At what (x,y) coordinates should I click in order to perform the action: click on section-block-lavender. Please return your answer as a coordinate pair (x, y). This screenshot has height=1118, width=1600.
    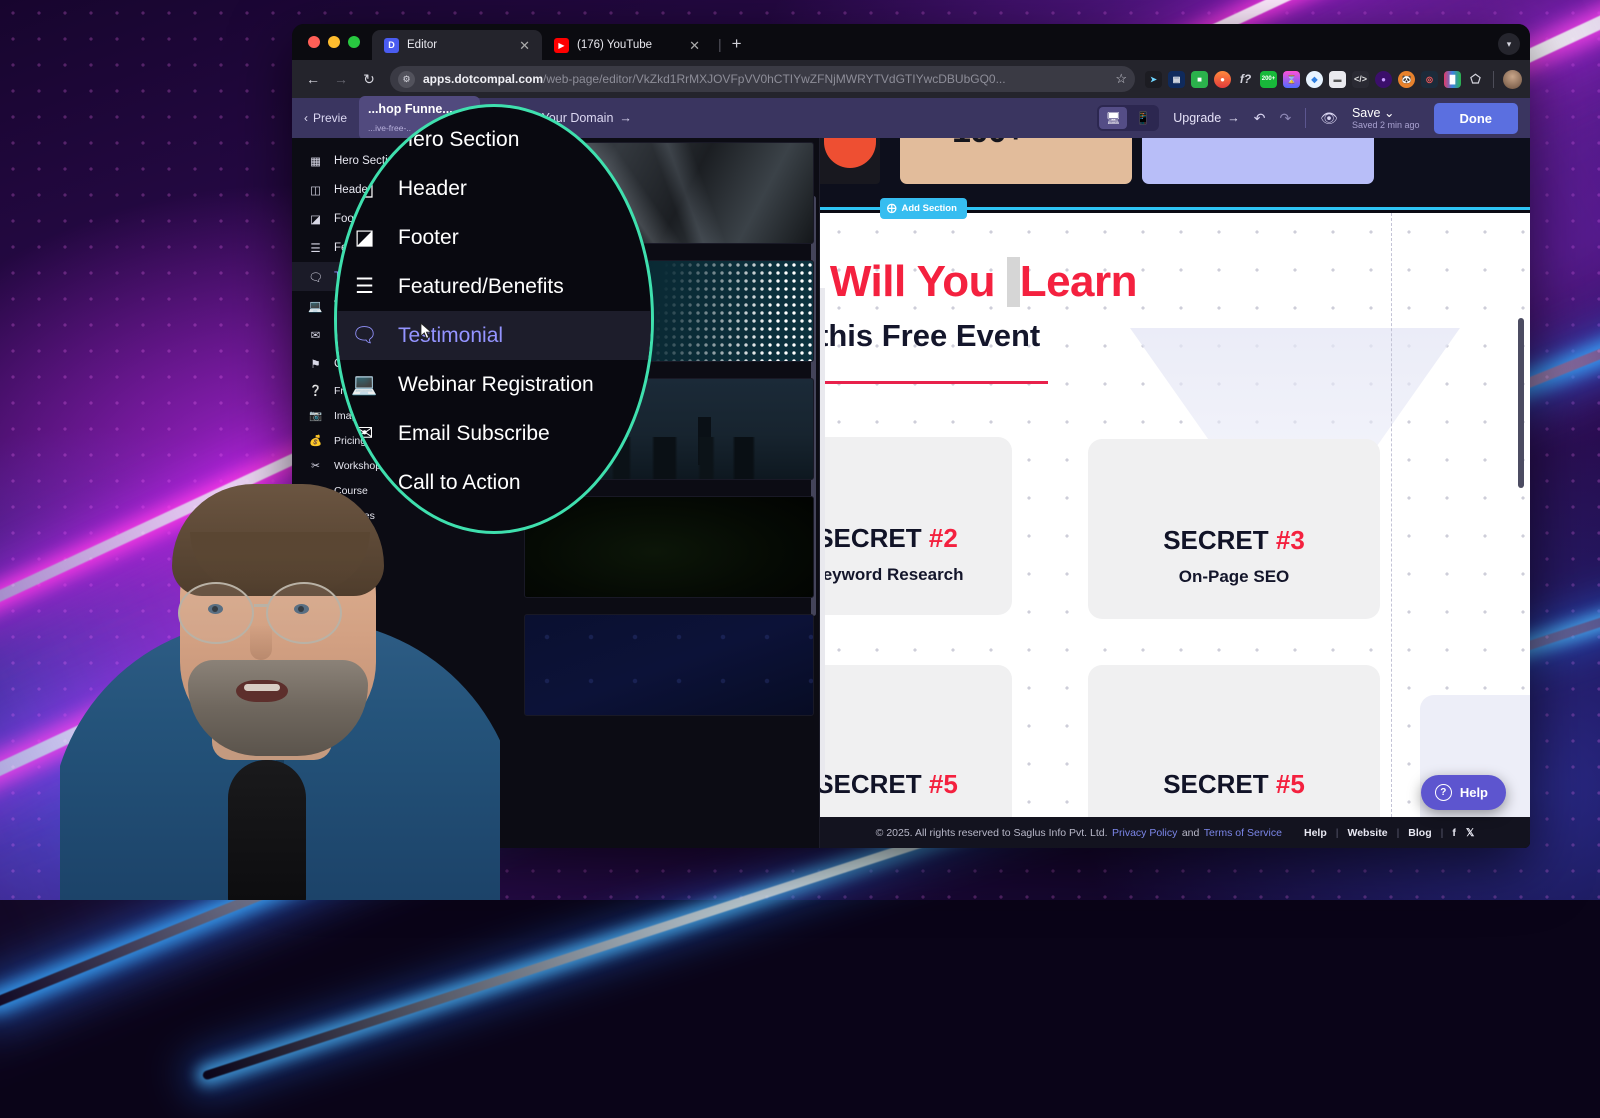
    Looking at the image, I should click on (1258, 161).